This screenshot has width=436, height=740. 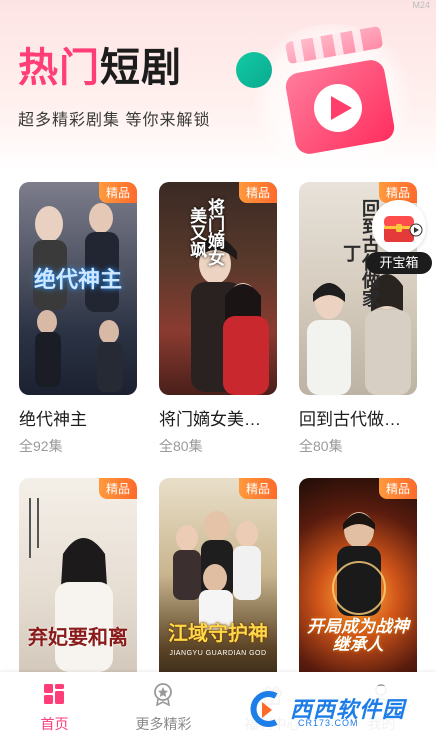 I want to click on page-title-accent: 热门, so click(x=59, y=68).